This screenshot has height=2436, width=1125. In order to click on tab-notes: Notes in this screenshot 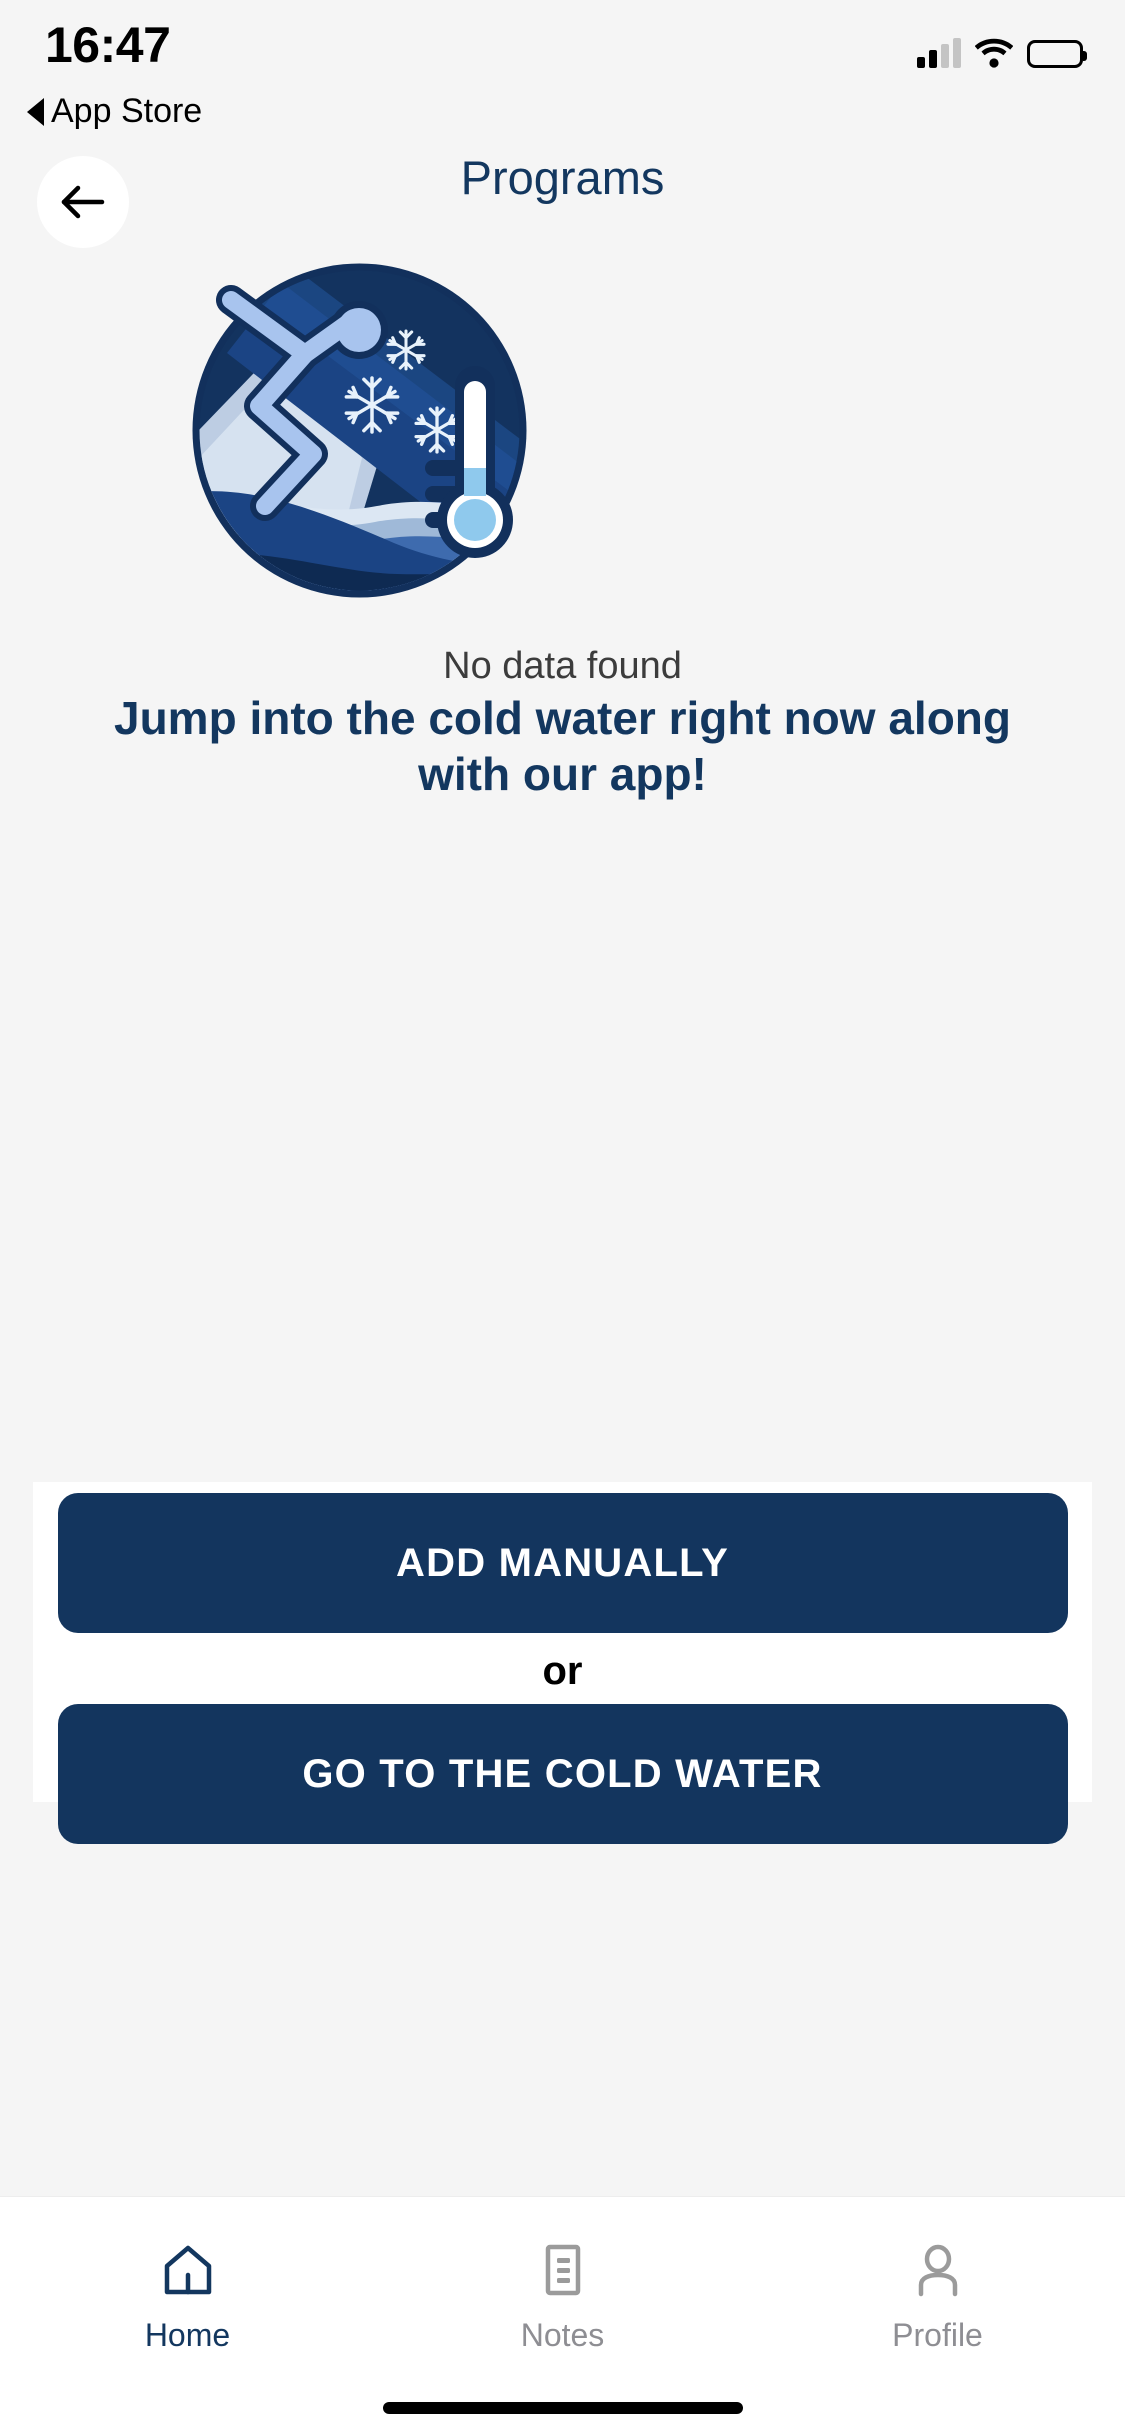, I will do `click(562, 2316)`.